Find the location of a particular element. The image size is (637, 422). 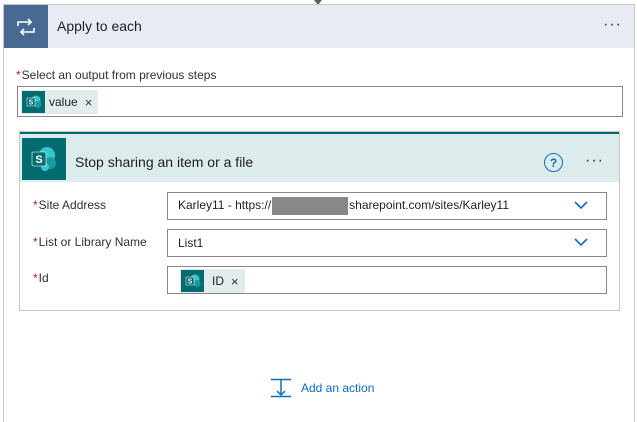

select-output-label-text: Select an output from previous steps is located at coordinates (119, 75).